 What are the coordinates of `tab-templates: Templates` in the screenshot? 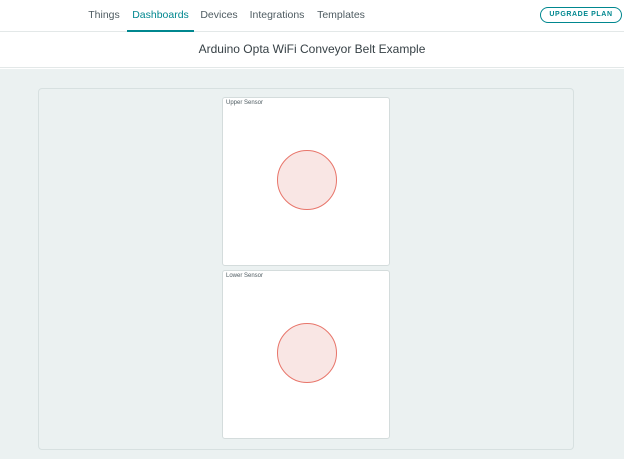 It's located at (341, 15).